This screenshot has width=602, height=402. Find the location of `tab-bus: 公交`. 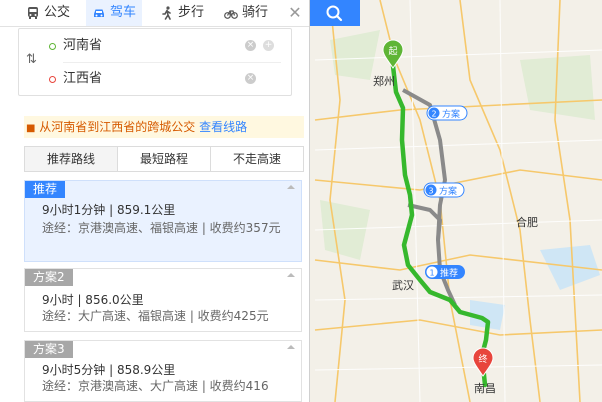

tab-bus: 公交 is located at coordinates (48, 13).